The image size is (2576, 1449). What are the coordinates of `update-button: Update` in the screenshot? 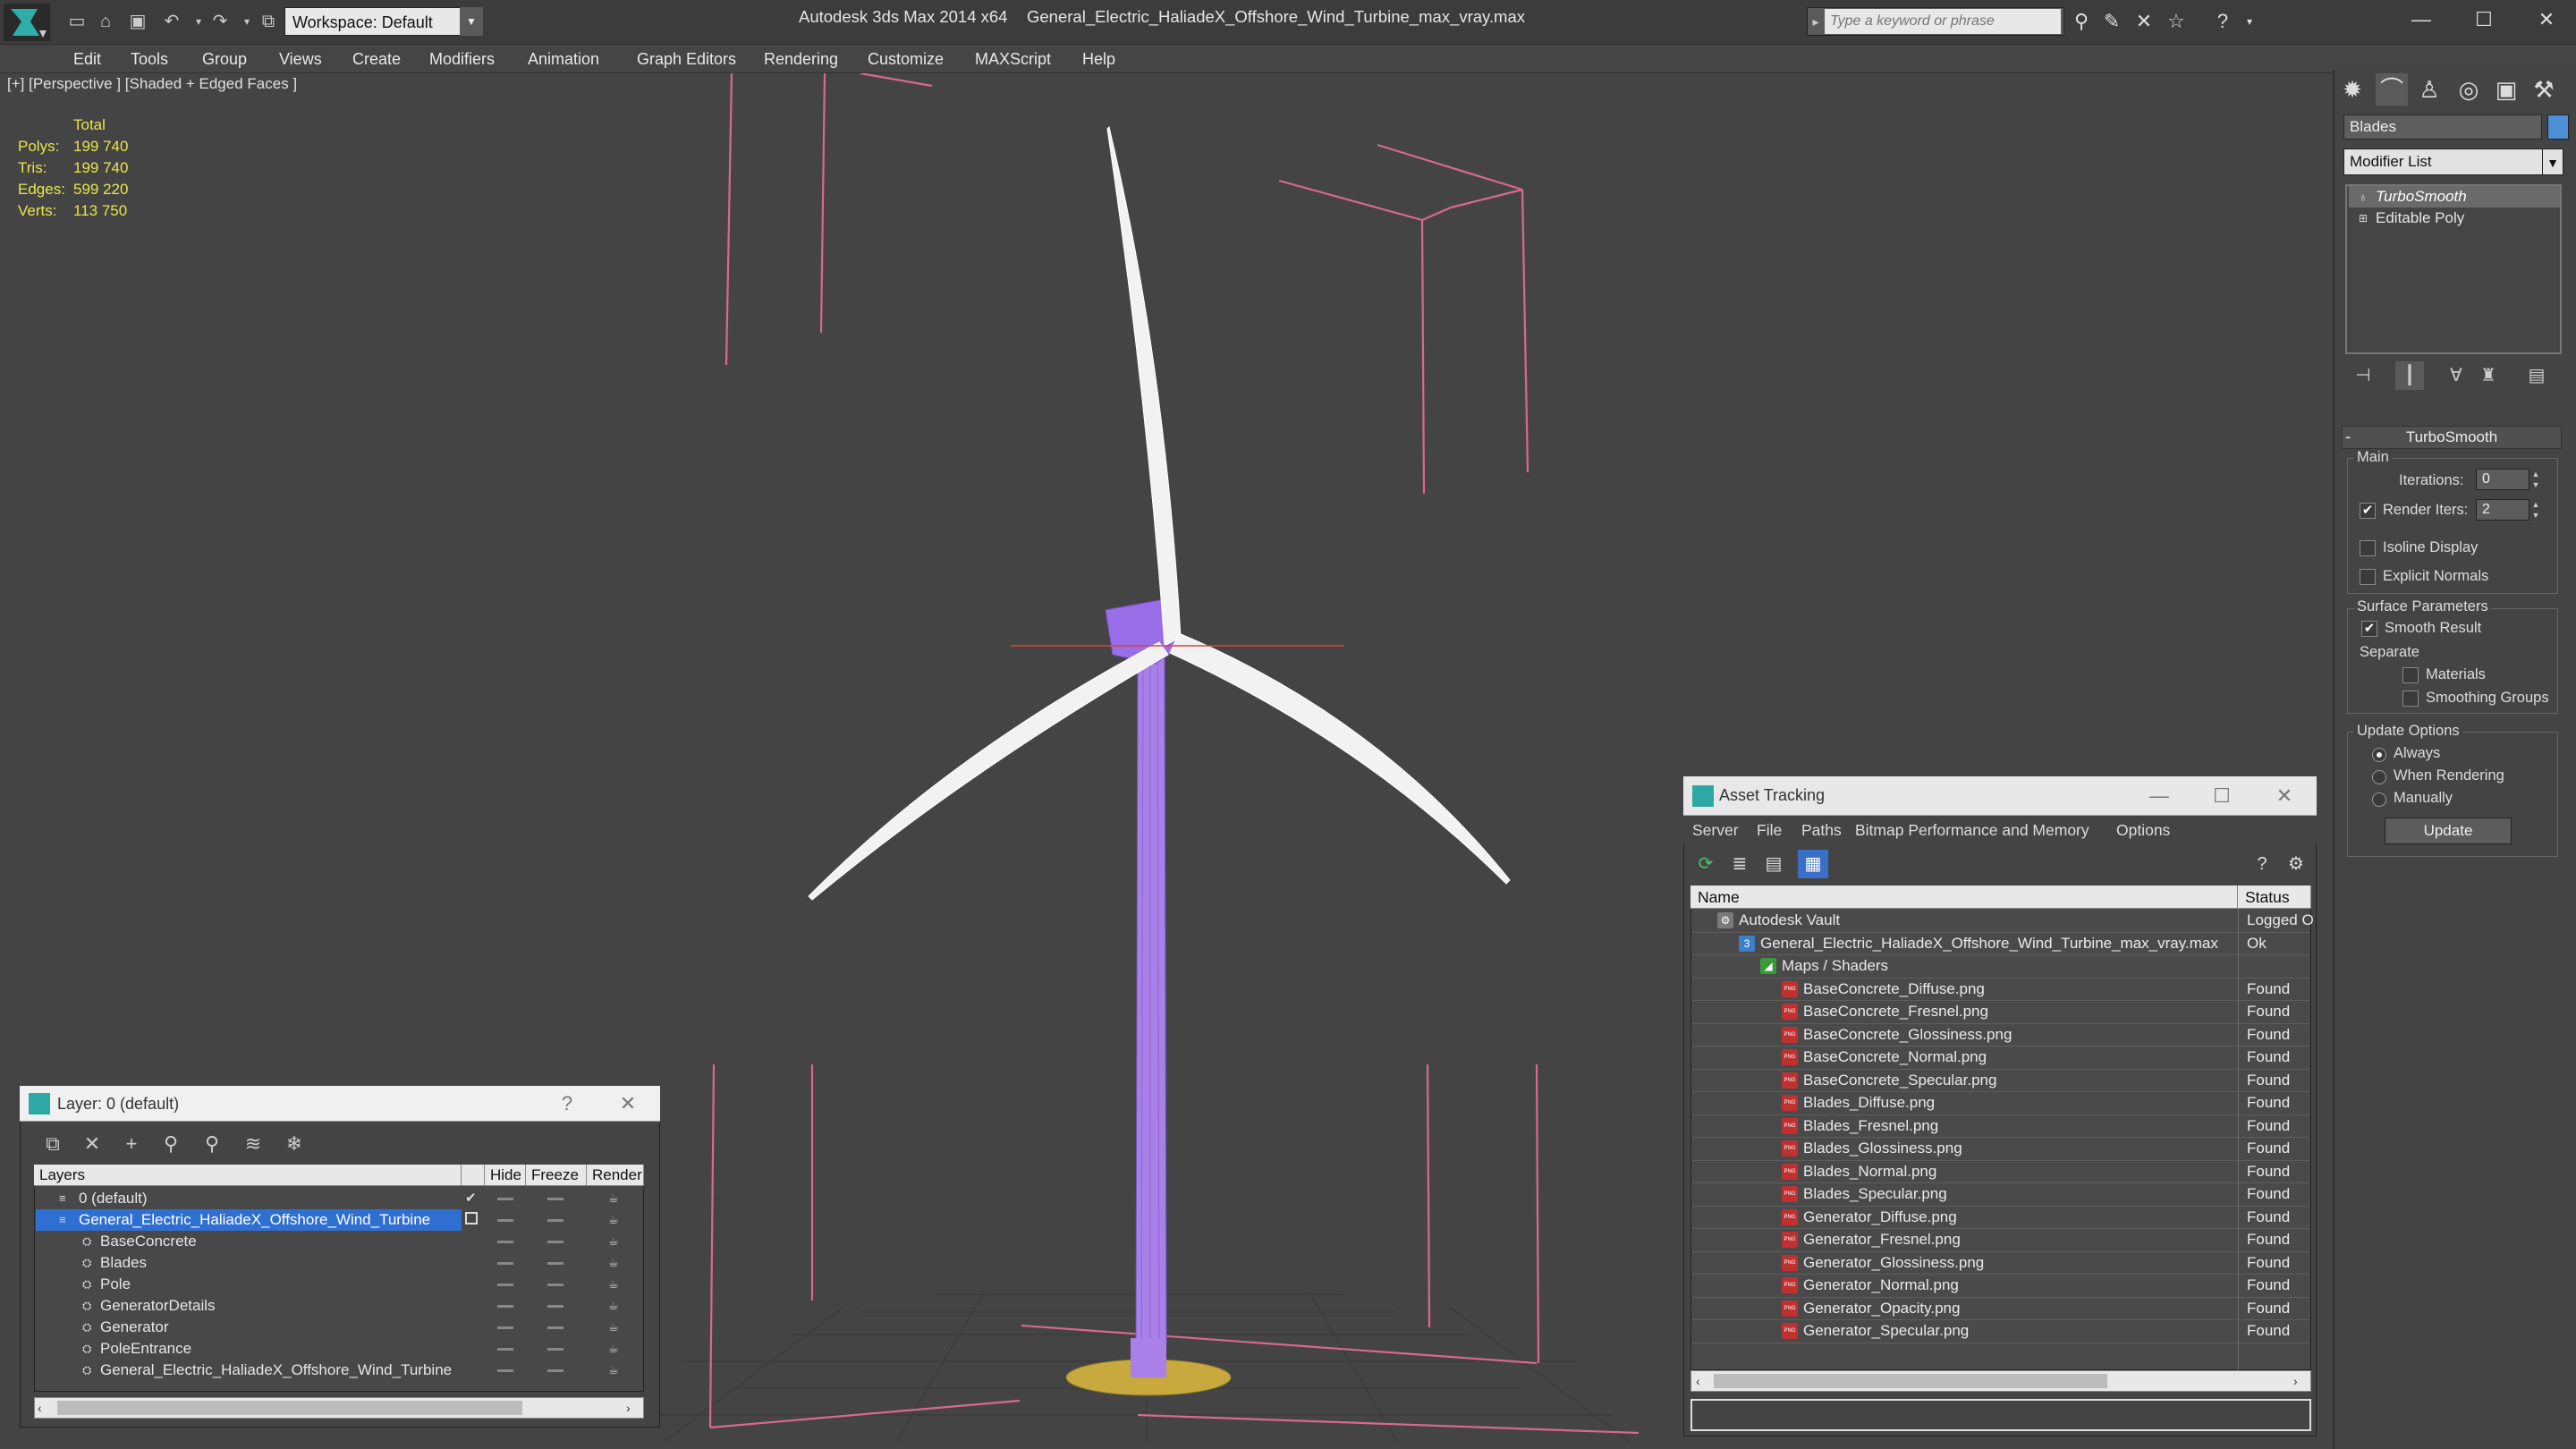 It's located at (2448, 831).